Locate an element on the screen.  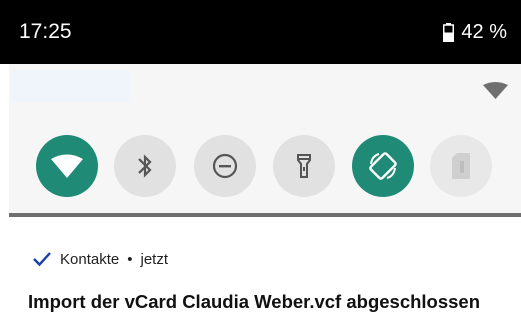
do-not-disturb-tile is located at coordinates (225, 166).